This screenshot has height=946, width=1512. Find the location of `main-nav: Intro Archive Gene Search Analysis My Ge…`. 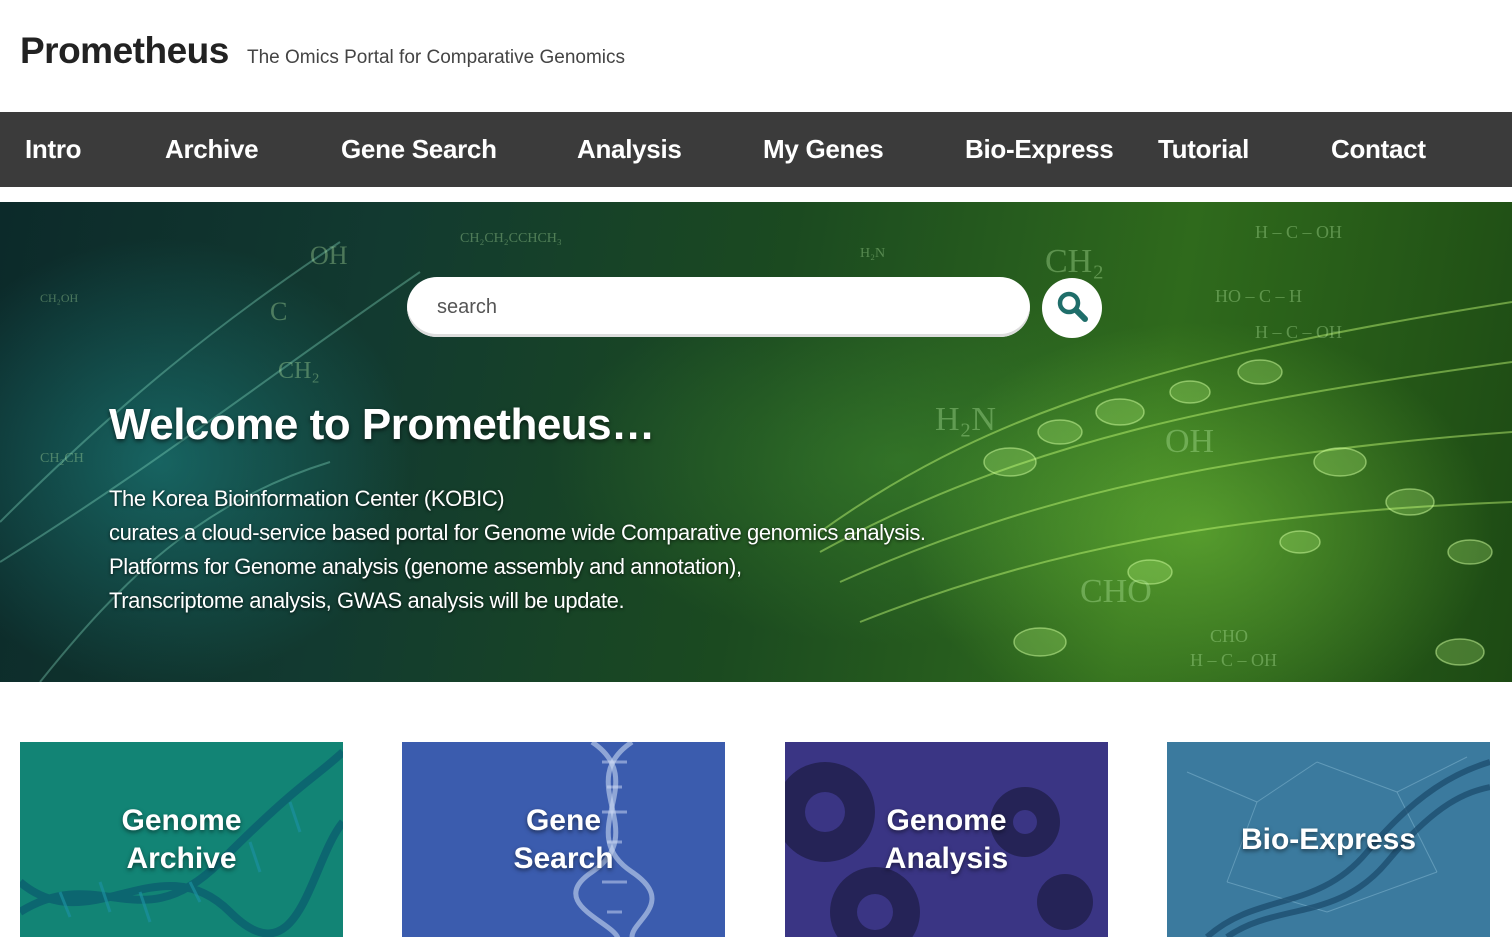

main-nav: Intro Archive Gene Search Analysis My Ge… is located at coordinates (756, 149).